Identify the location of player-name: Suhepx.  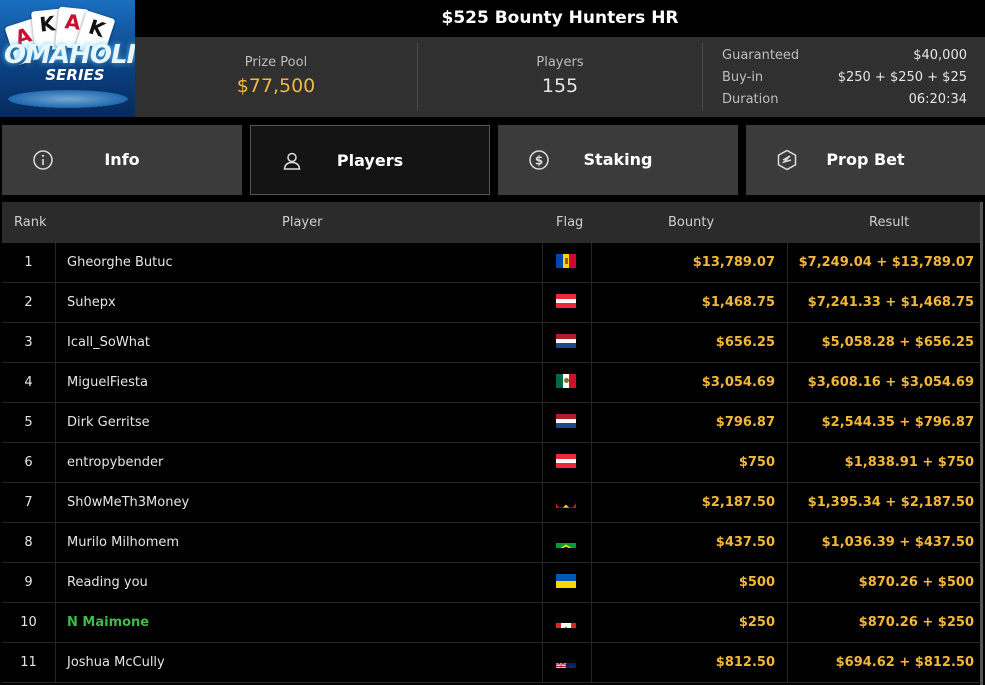
(299, 302).